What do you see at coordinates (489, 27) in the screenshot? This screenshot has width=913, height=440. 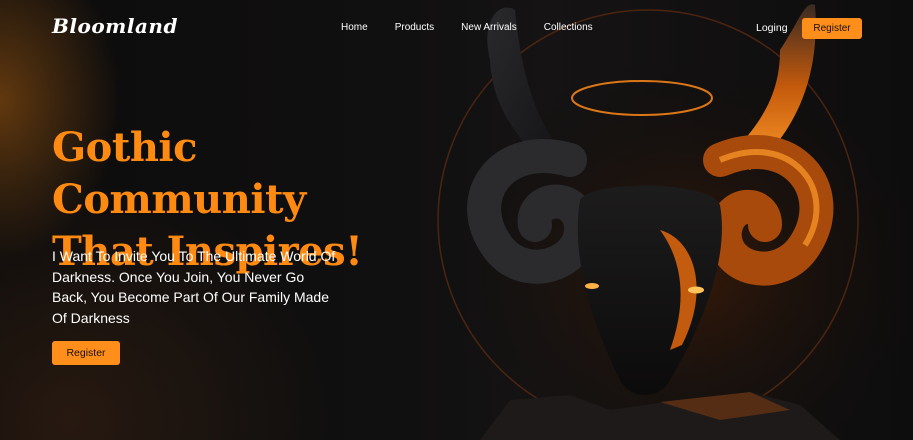 I see `nav-item-new-arrivals: New Arrivals` at bounding box center [489, 27].